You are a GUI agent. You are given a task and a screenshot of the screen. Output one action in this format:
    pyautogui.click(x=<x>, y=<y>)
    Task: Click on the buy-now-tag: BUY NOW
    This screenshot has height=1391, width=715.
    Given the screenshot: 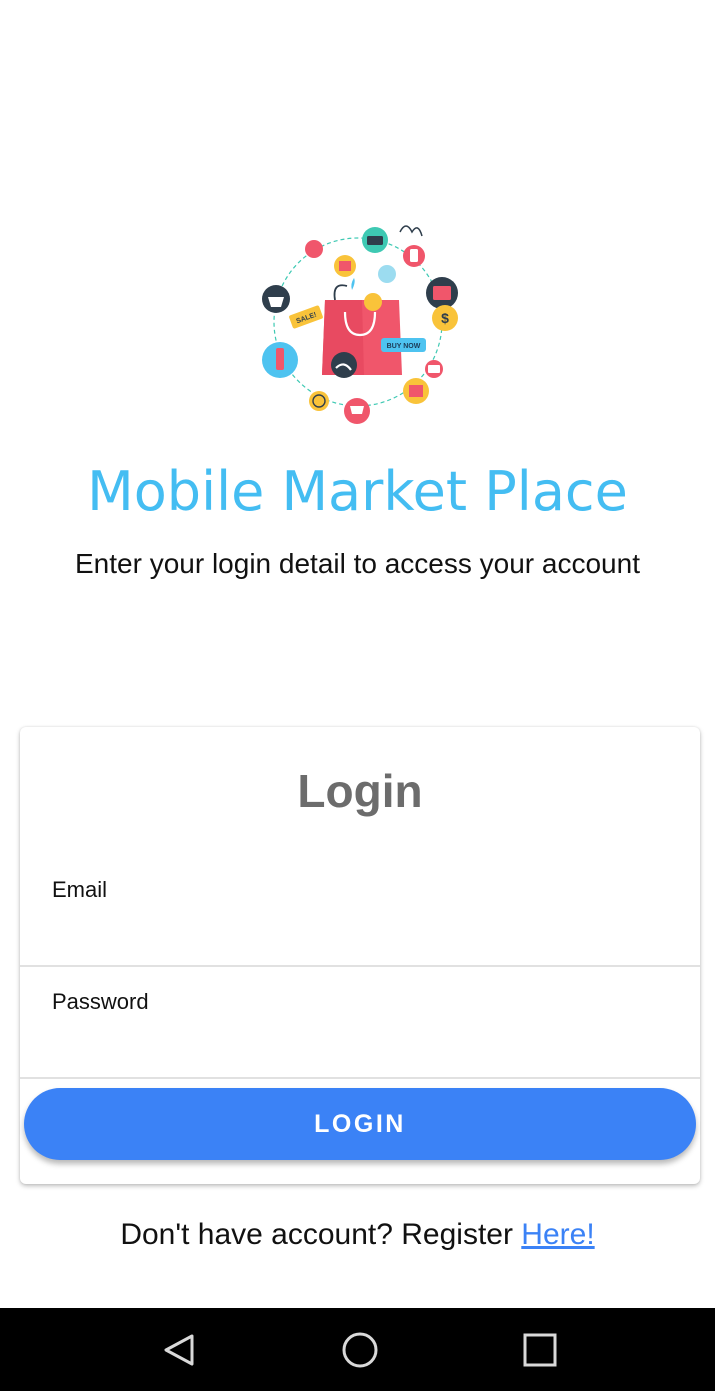 What is the action you would take?
    pyautogui.click(x=404, y=346)
    